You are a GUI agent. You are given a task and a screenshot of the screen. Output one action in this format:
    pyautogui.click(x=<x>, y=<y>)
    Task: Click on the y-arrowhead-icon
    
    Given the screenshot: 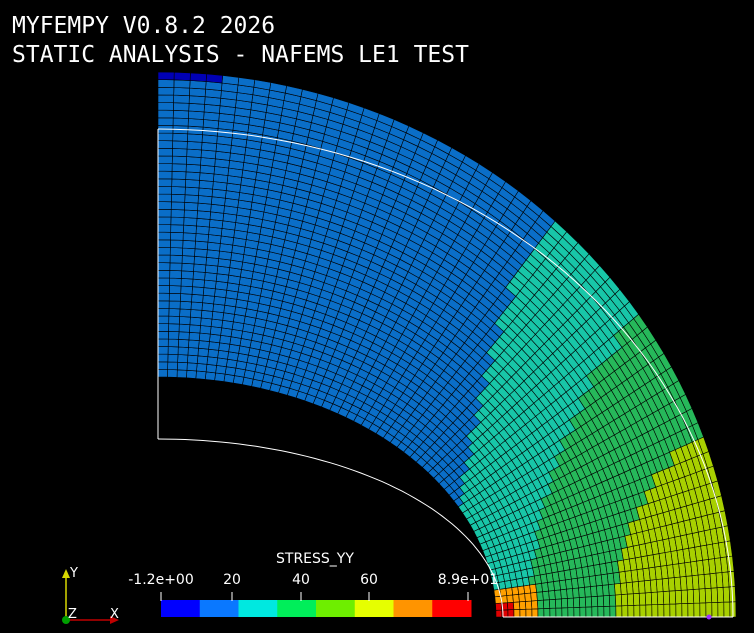 What is the action you would take?
    pyautogui.click(x=66, y=573)
    